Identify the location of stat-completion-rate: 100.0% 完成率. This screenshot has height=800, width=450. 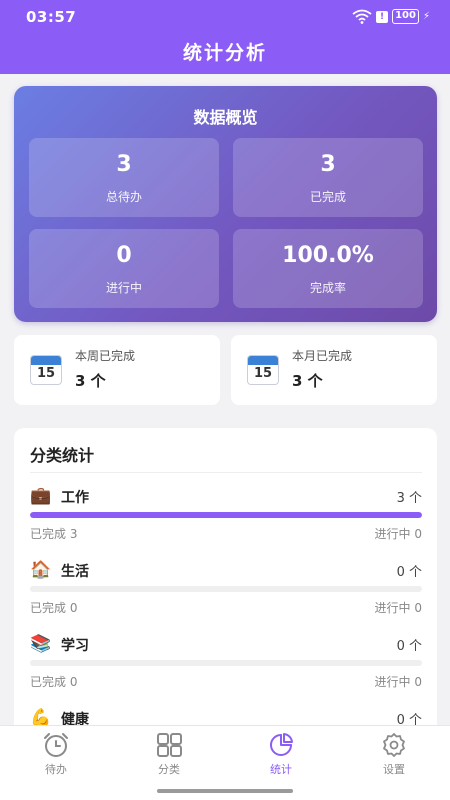
(328, 268).